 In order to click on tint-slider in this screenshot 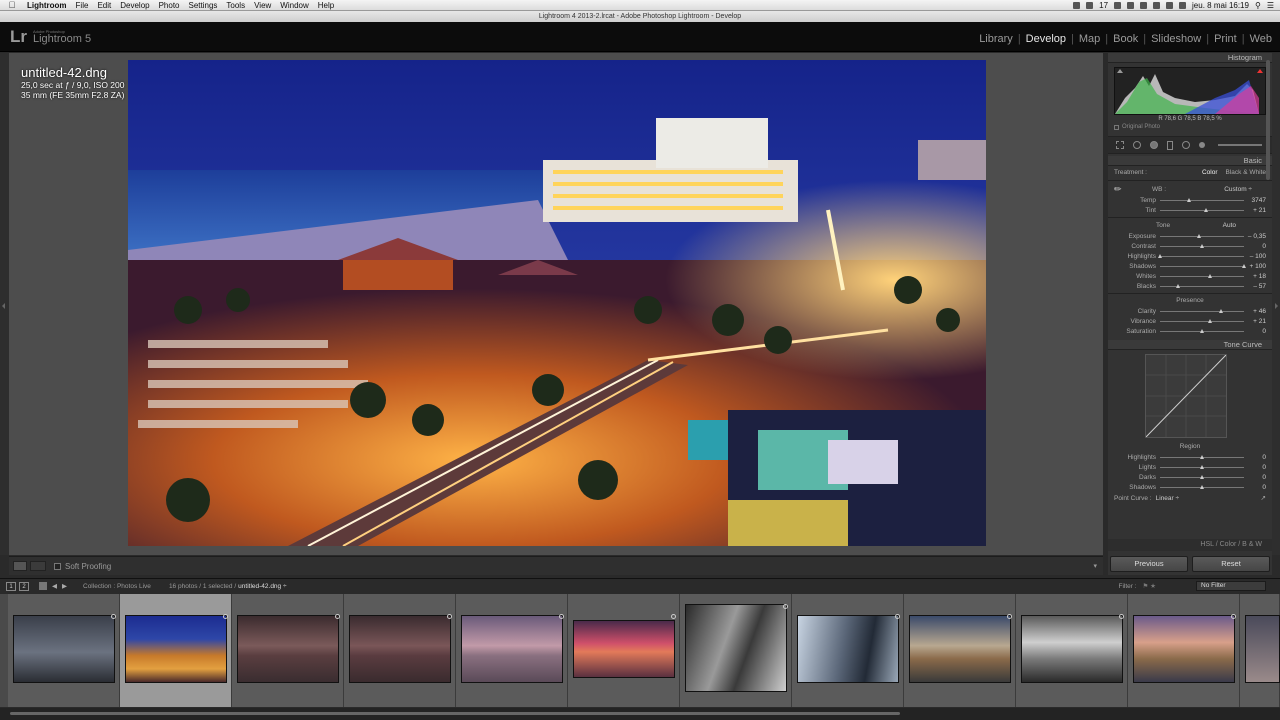, I will do `click(1202, 209)`.